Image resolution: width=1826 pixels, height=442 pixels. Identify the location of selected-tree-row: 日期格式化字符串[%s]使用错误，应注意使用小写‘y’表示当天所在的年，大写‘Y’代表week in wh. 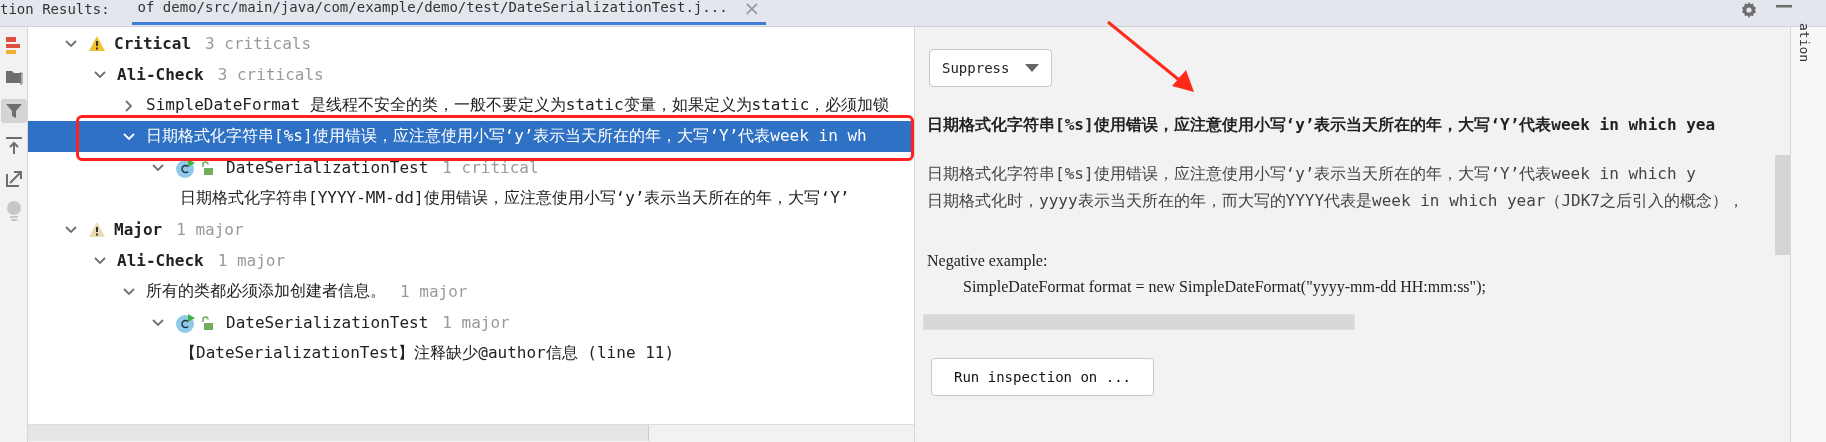
(471, 136).